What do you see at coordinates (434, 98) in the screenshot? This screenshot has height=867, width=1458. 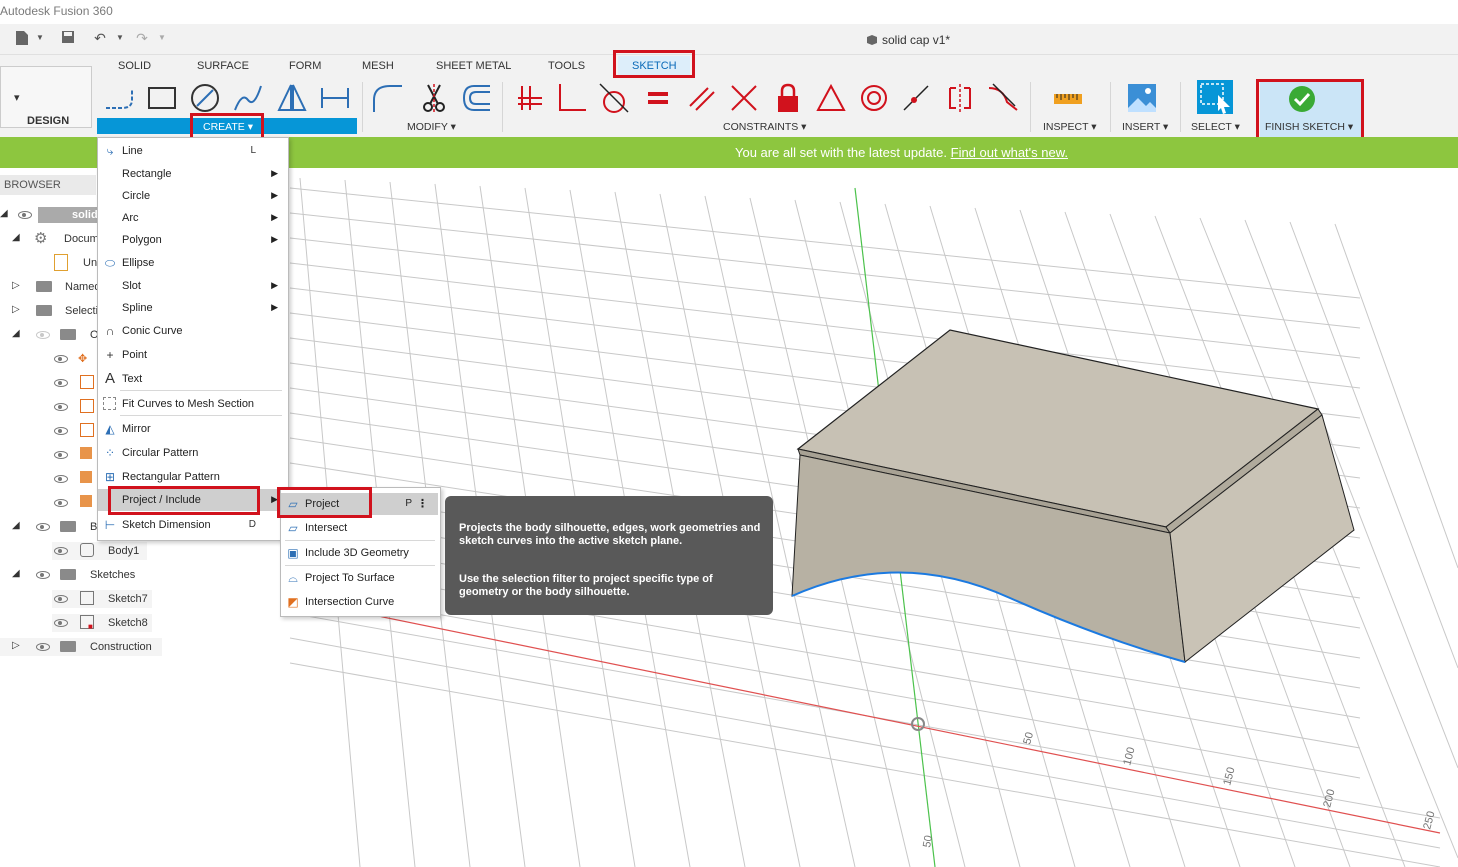 I see `trim-tool-icon` at bounding box center [434, 98].